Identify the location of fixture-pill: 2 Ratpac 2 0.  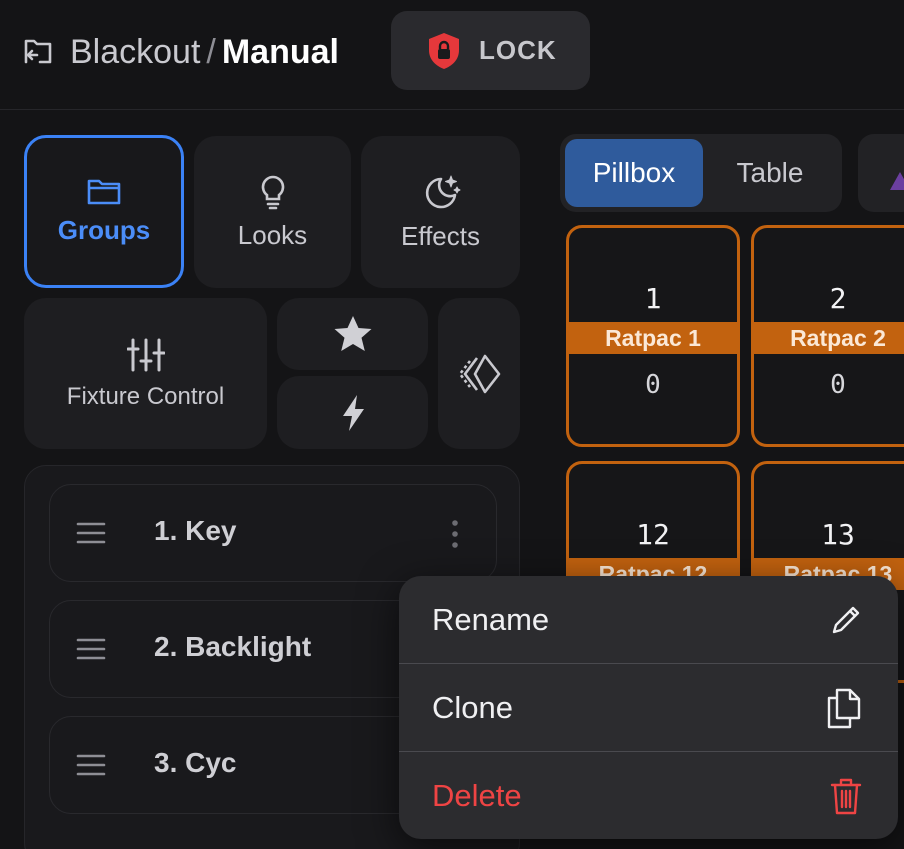
(827, 336).